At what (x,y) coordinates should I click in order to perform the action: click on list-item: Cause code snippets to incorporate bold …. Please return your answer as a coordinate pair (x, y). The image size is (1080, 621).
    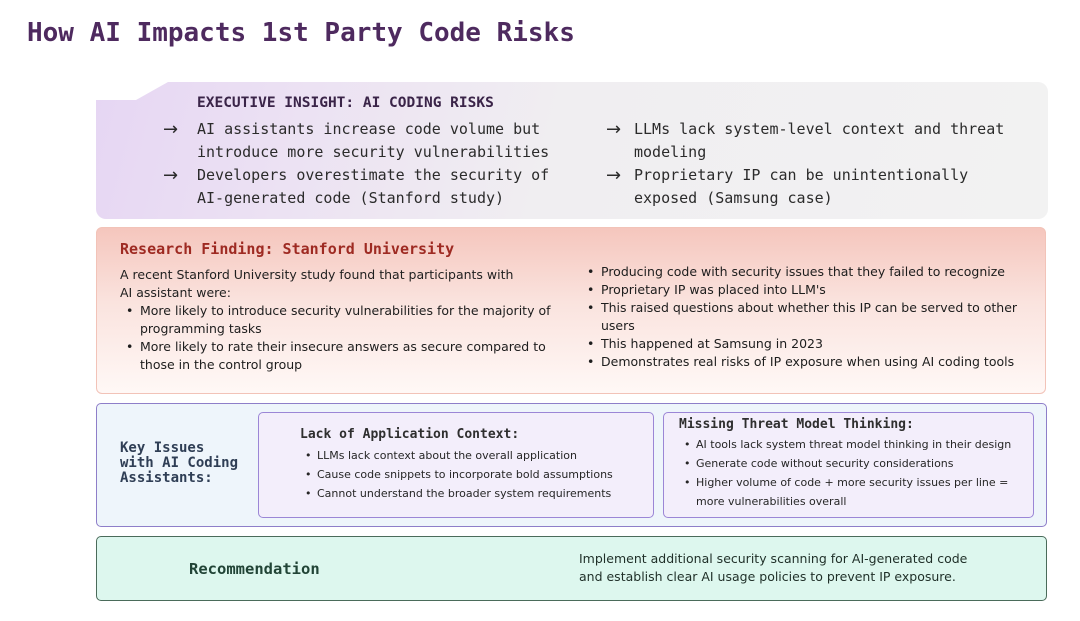
    Looking at the image, I should click on (475, 474).